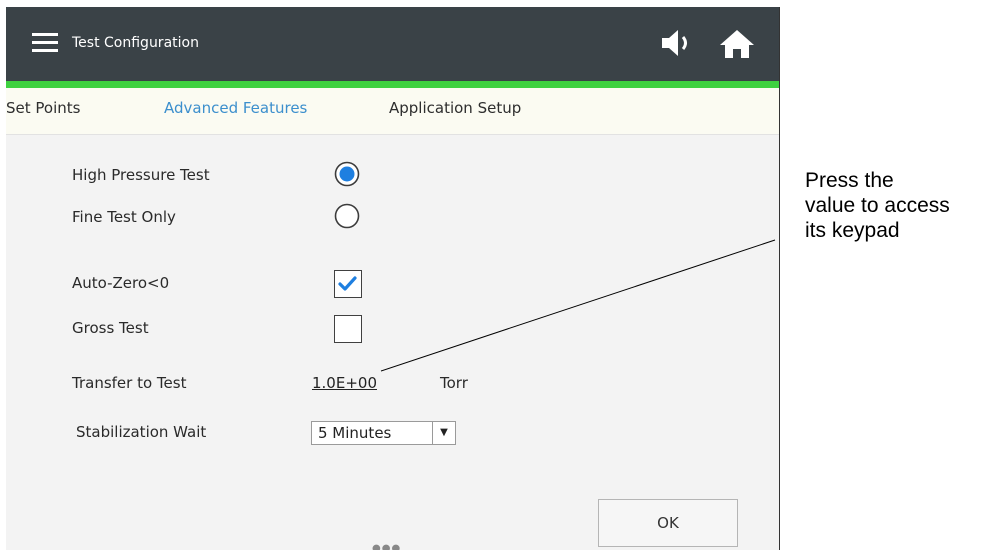 The width and height of the screenshot is (998, 550). I want to click on callout-line-2: value to access, so click(877, 205).